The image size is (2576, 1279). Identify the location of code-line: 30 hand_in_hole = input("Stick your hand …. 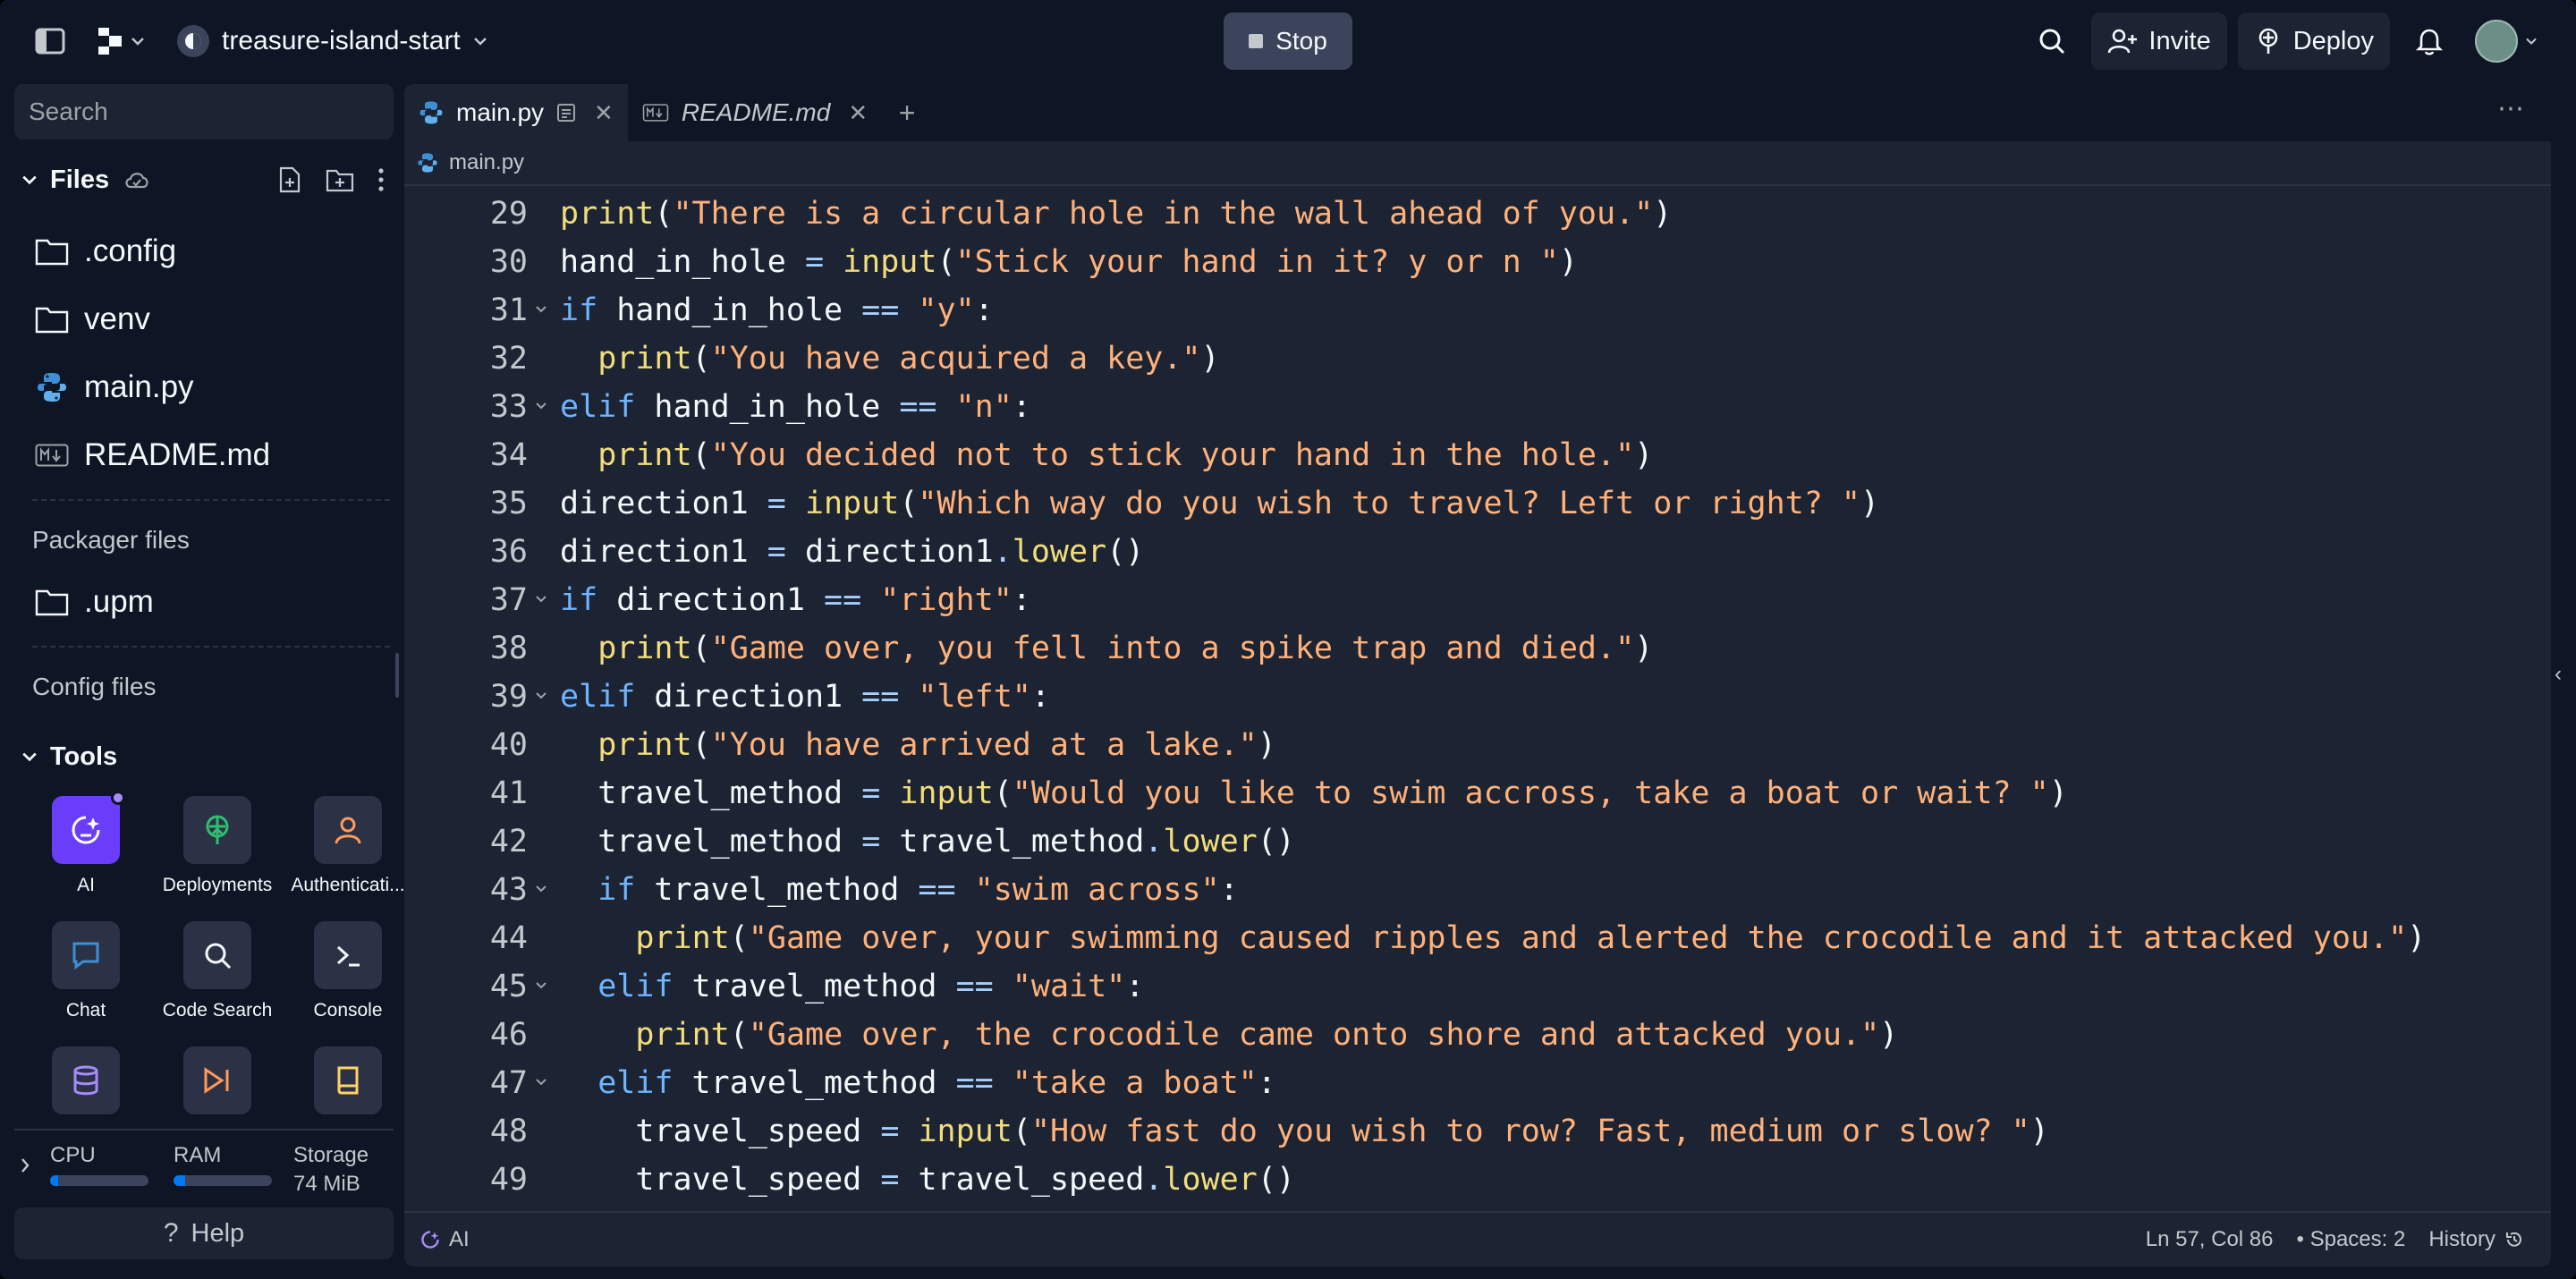
(1477, 262).